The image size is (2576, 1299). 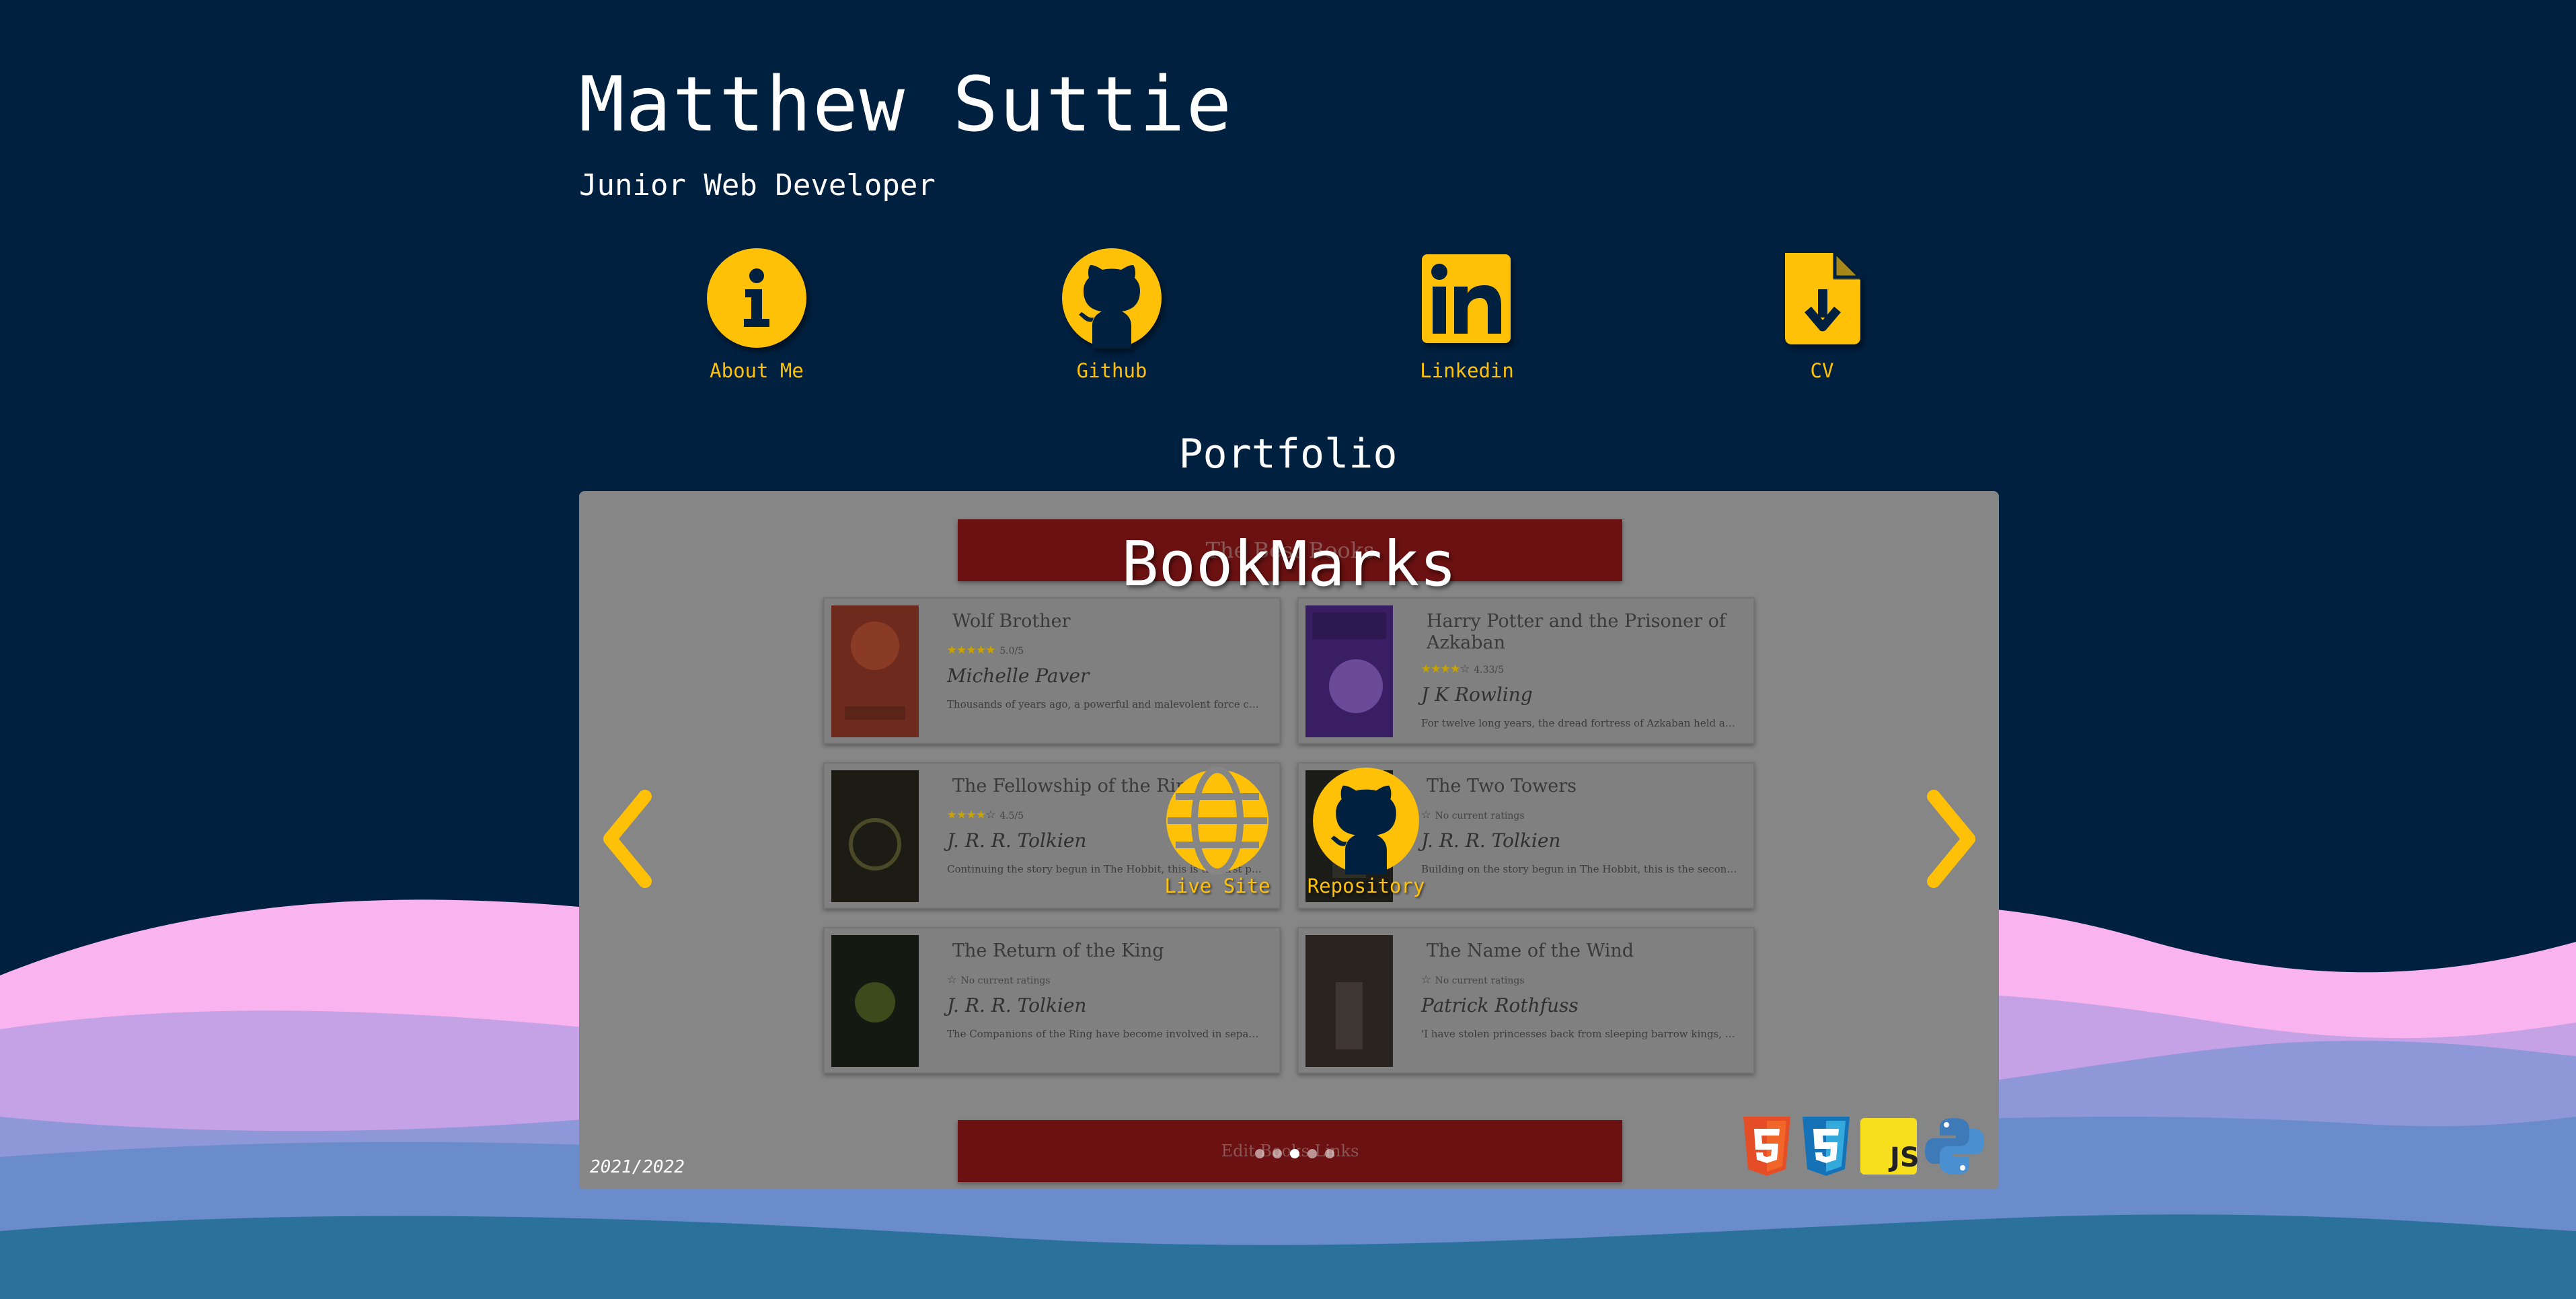 I want to click on book-title: Wolf Brother, so click(x=1011, y=621).